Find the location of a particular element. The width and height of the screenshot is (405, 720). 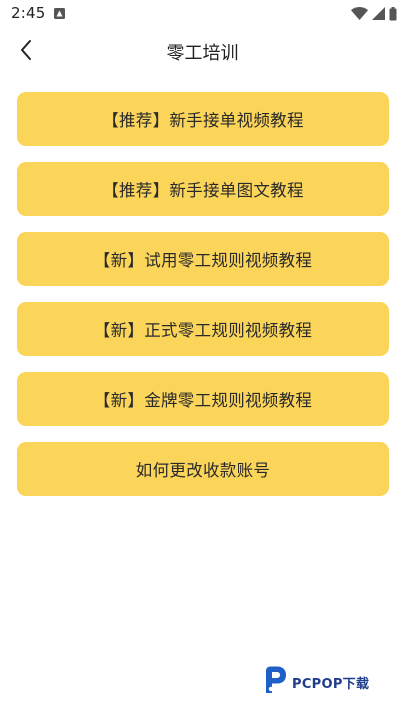

app-notification-icon is located at coordinates (59, 13).